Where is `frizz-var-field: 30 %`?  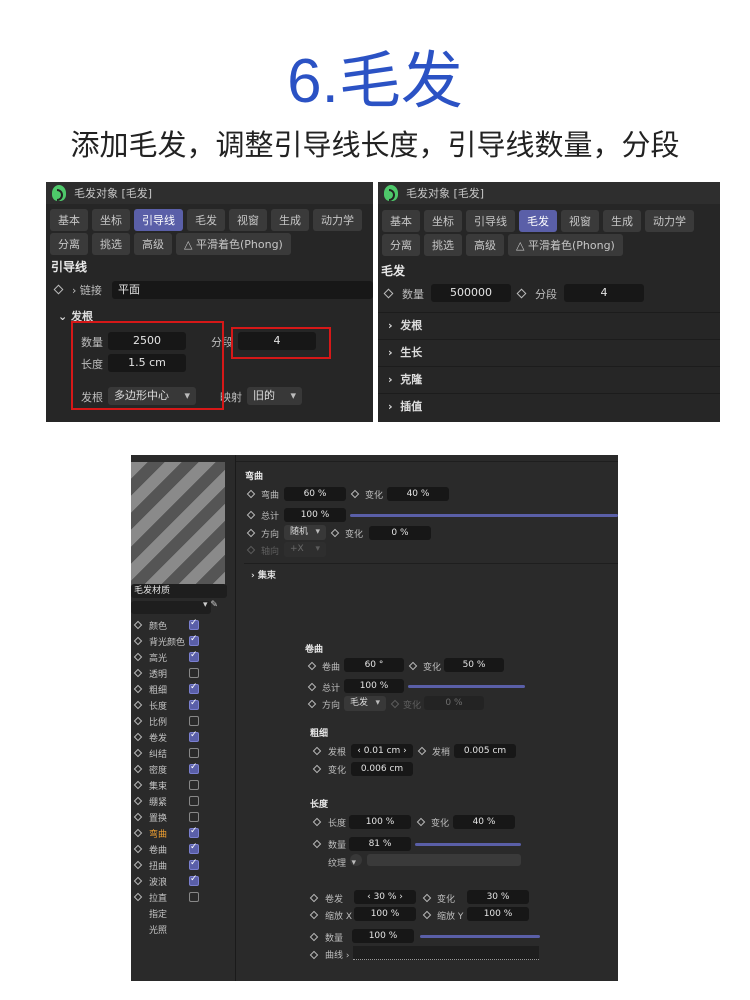
frizz-var-field: 30 % is located at coordinates (498, 897).